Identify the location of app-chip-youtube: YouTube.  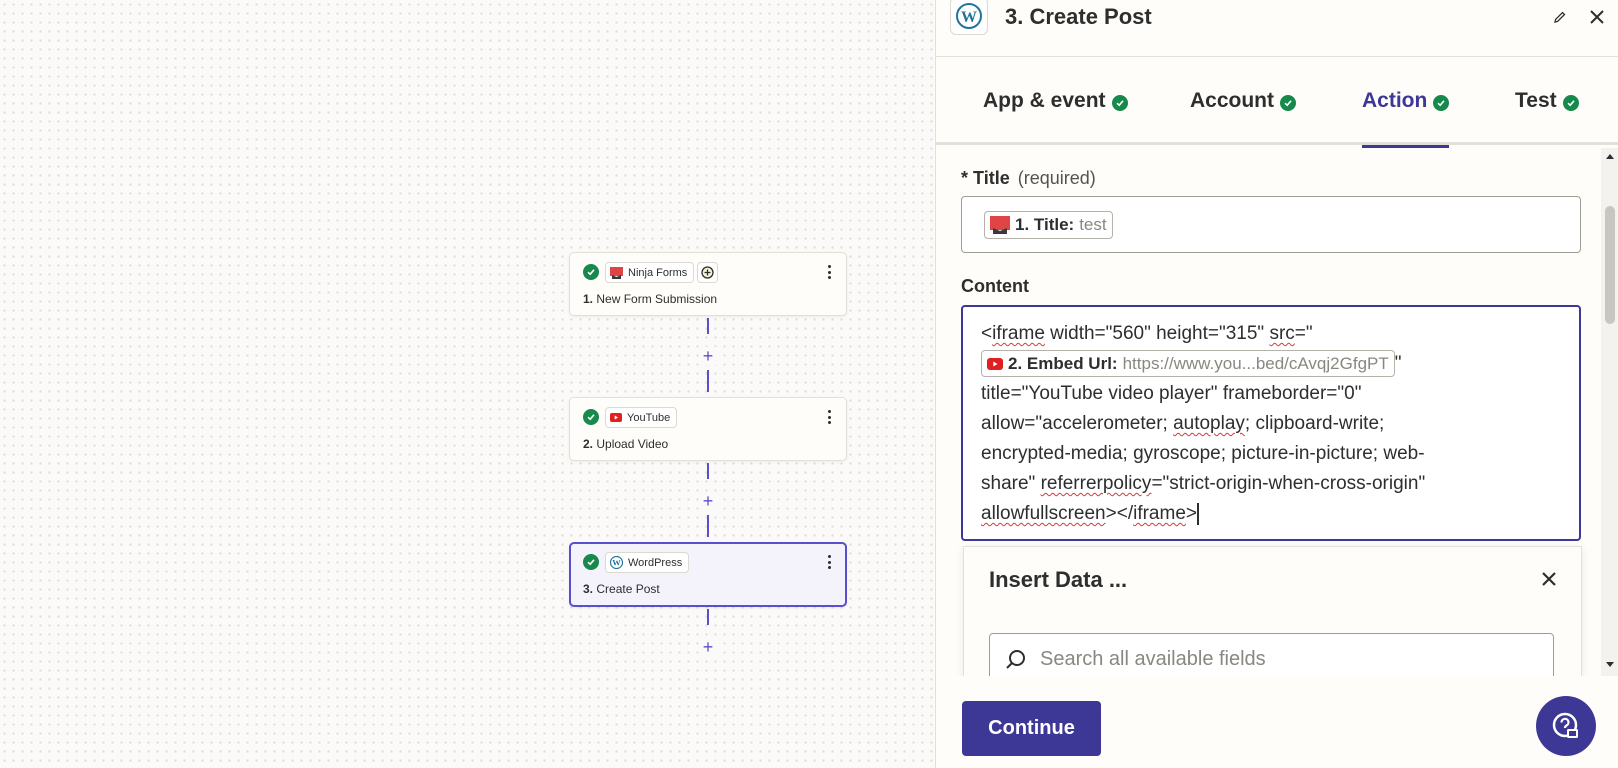
(641, 417).